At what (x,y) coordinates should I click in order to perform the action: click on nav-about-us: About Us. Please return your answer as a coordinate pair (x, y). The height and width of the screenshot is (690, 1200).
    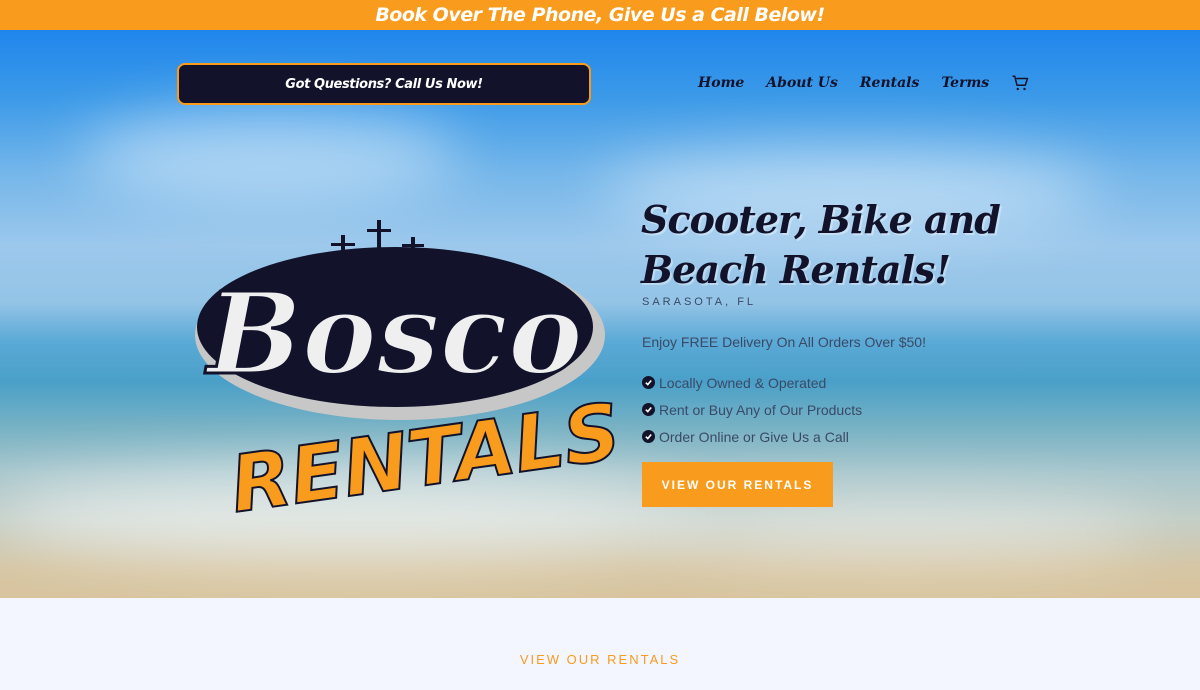
    Looking at the image, I should click on (802, 83).